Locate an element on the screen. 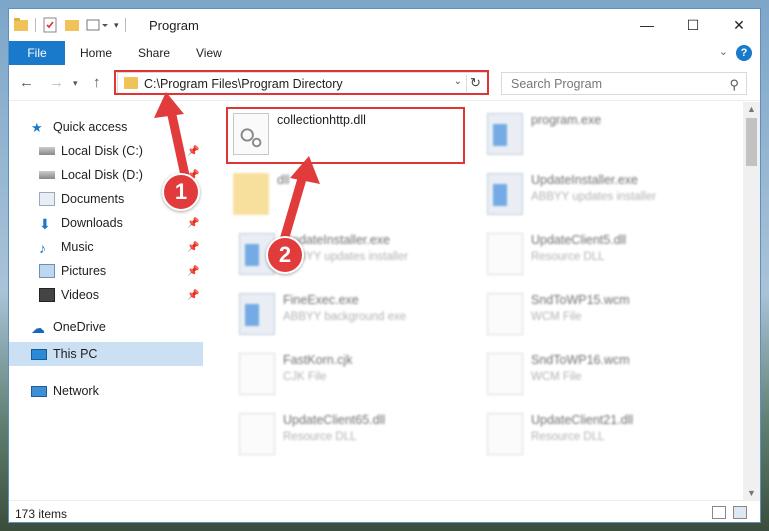 Image resolution: width=769 pixels, height=531 pixels. sidebar-item-label: Documents is located at coordinates (93, 199).